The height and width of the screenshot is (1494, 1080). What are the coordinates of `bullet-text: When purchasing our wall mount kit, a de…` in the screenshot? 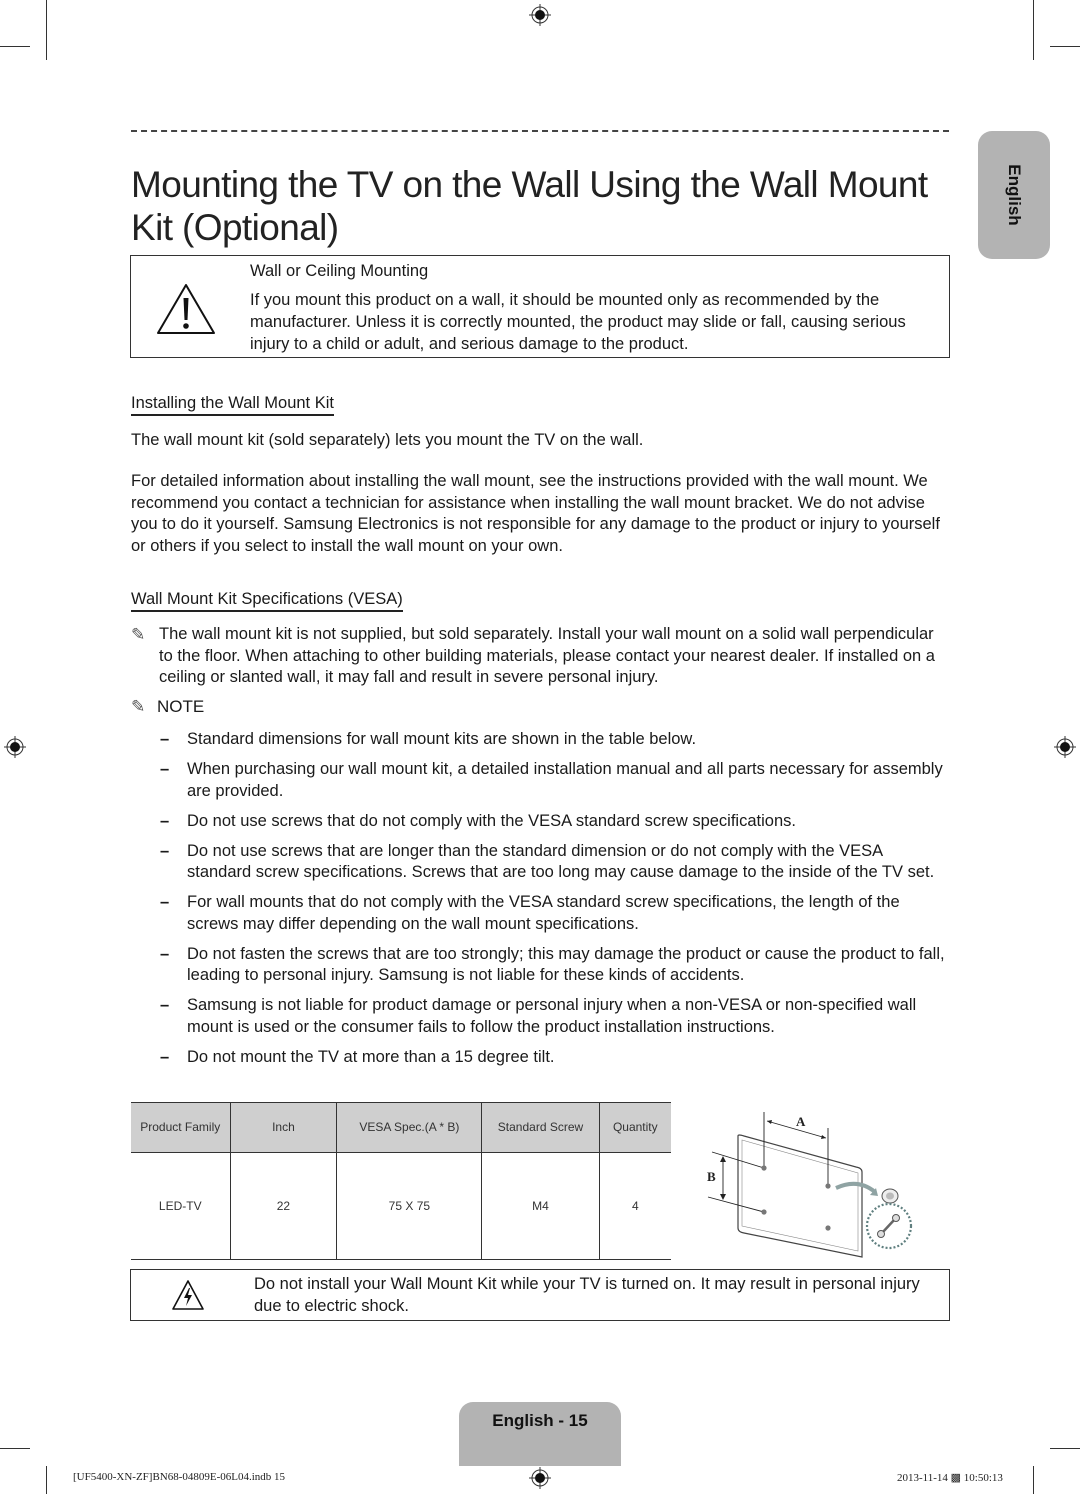 It's located at (565, 780).